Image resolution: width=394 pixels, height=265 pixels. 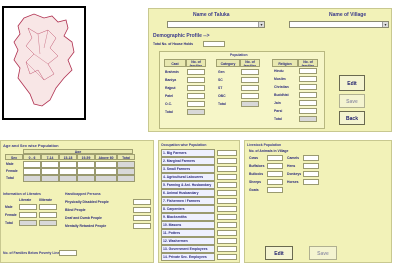 I want to click on caste-row-label: Patel, so click(x=169, y=96).